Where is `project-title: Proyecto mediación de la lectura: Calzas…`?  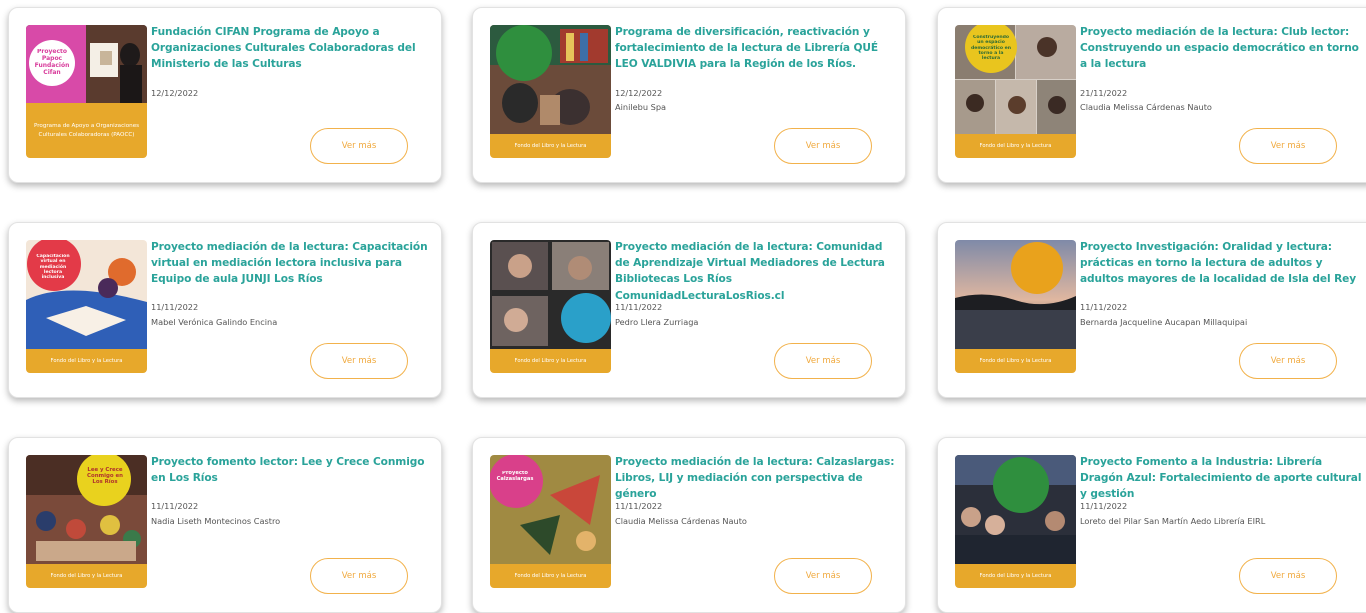
project-title: Proyecto mediación de la lectura: Calzas… is located at coordinates (757, 478).